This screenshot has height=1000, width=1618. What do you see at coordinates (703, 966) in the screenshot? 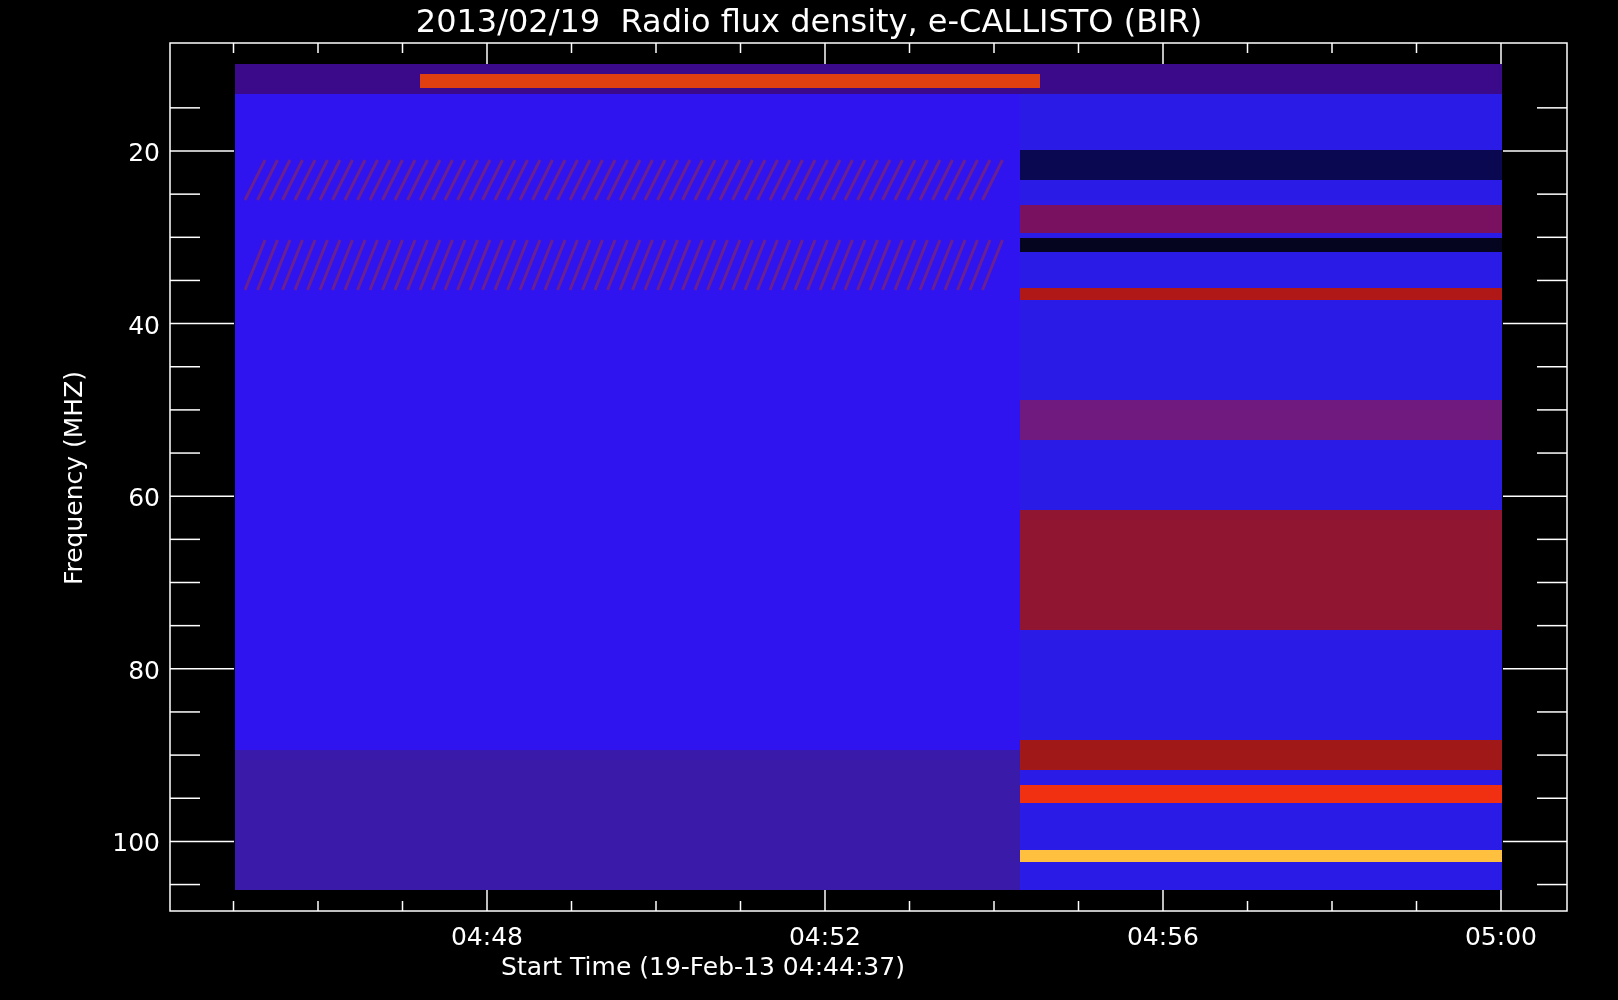
I see `x-axis-label: Start Time (19-Feb-13 04:44:37)` at bounding box center [703, 966].